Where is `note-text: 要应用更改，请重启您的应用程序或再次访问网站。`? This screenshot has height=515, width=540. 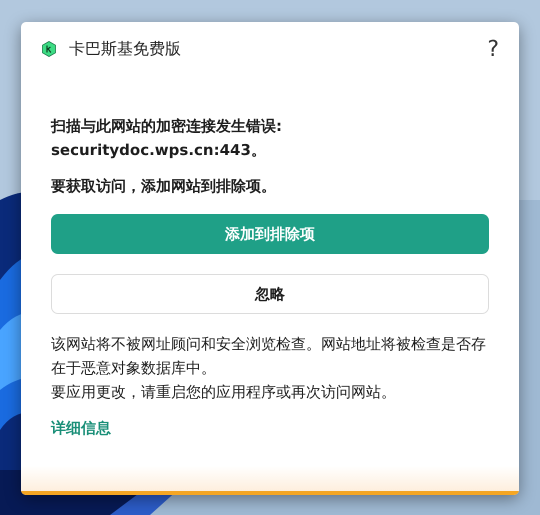
note-text: 要应用更改，请重启您的应用程序或再次访问网站。 is located at coordinates (224, 392).